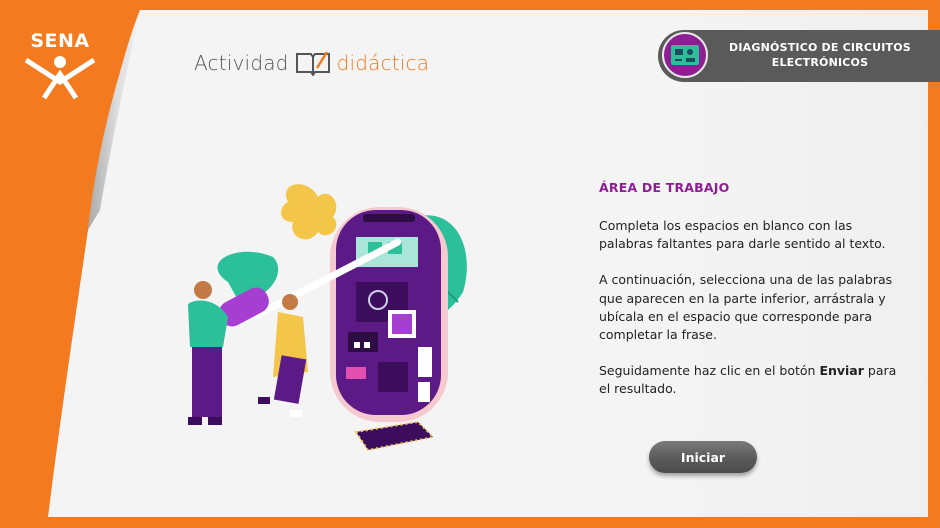 This screenshot has height=528, width=940. I want to click on header-badge: DIAGNÓSTICO DE CIRCUITOS ELECTRÓNICOS, so click(799, 56).